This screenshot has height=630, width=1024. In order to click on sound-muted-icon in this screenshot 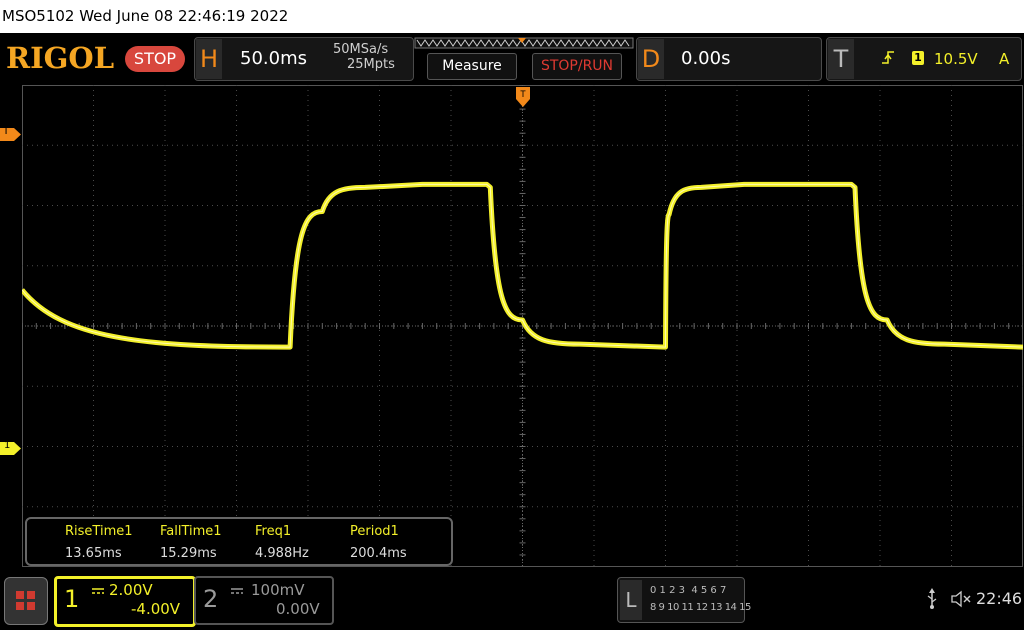, I will do `click(961, 599)`.